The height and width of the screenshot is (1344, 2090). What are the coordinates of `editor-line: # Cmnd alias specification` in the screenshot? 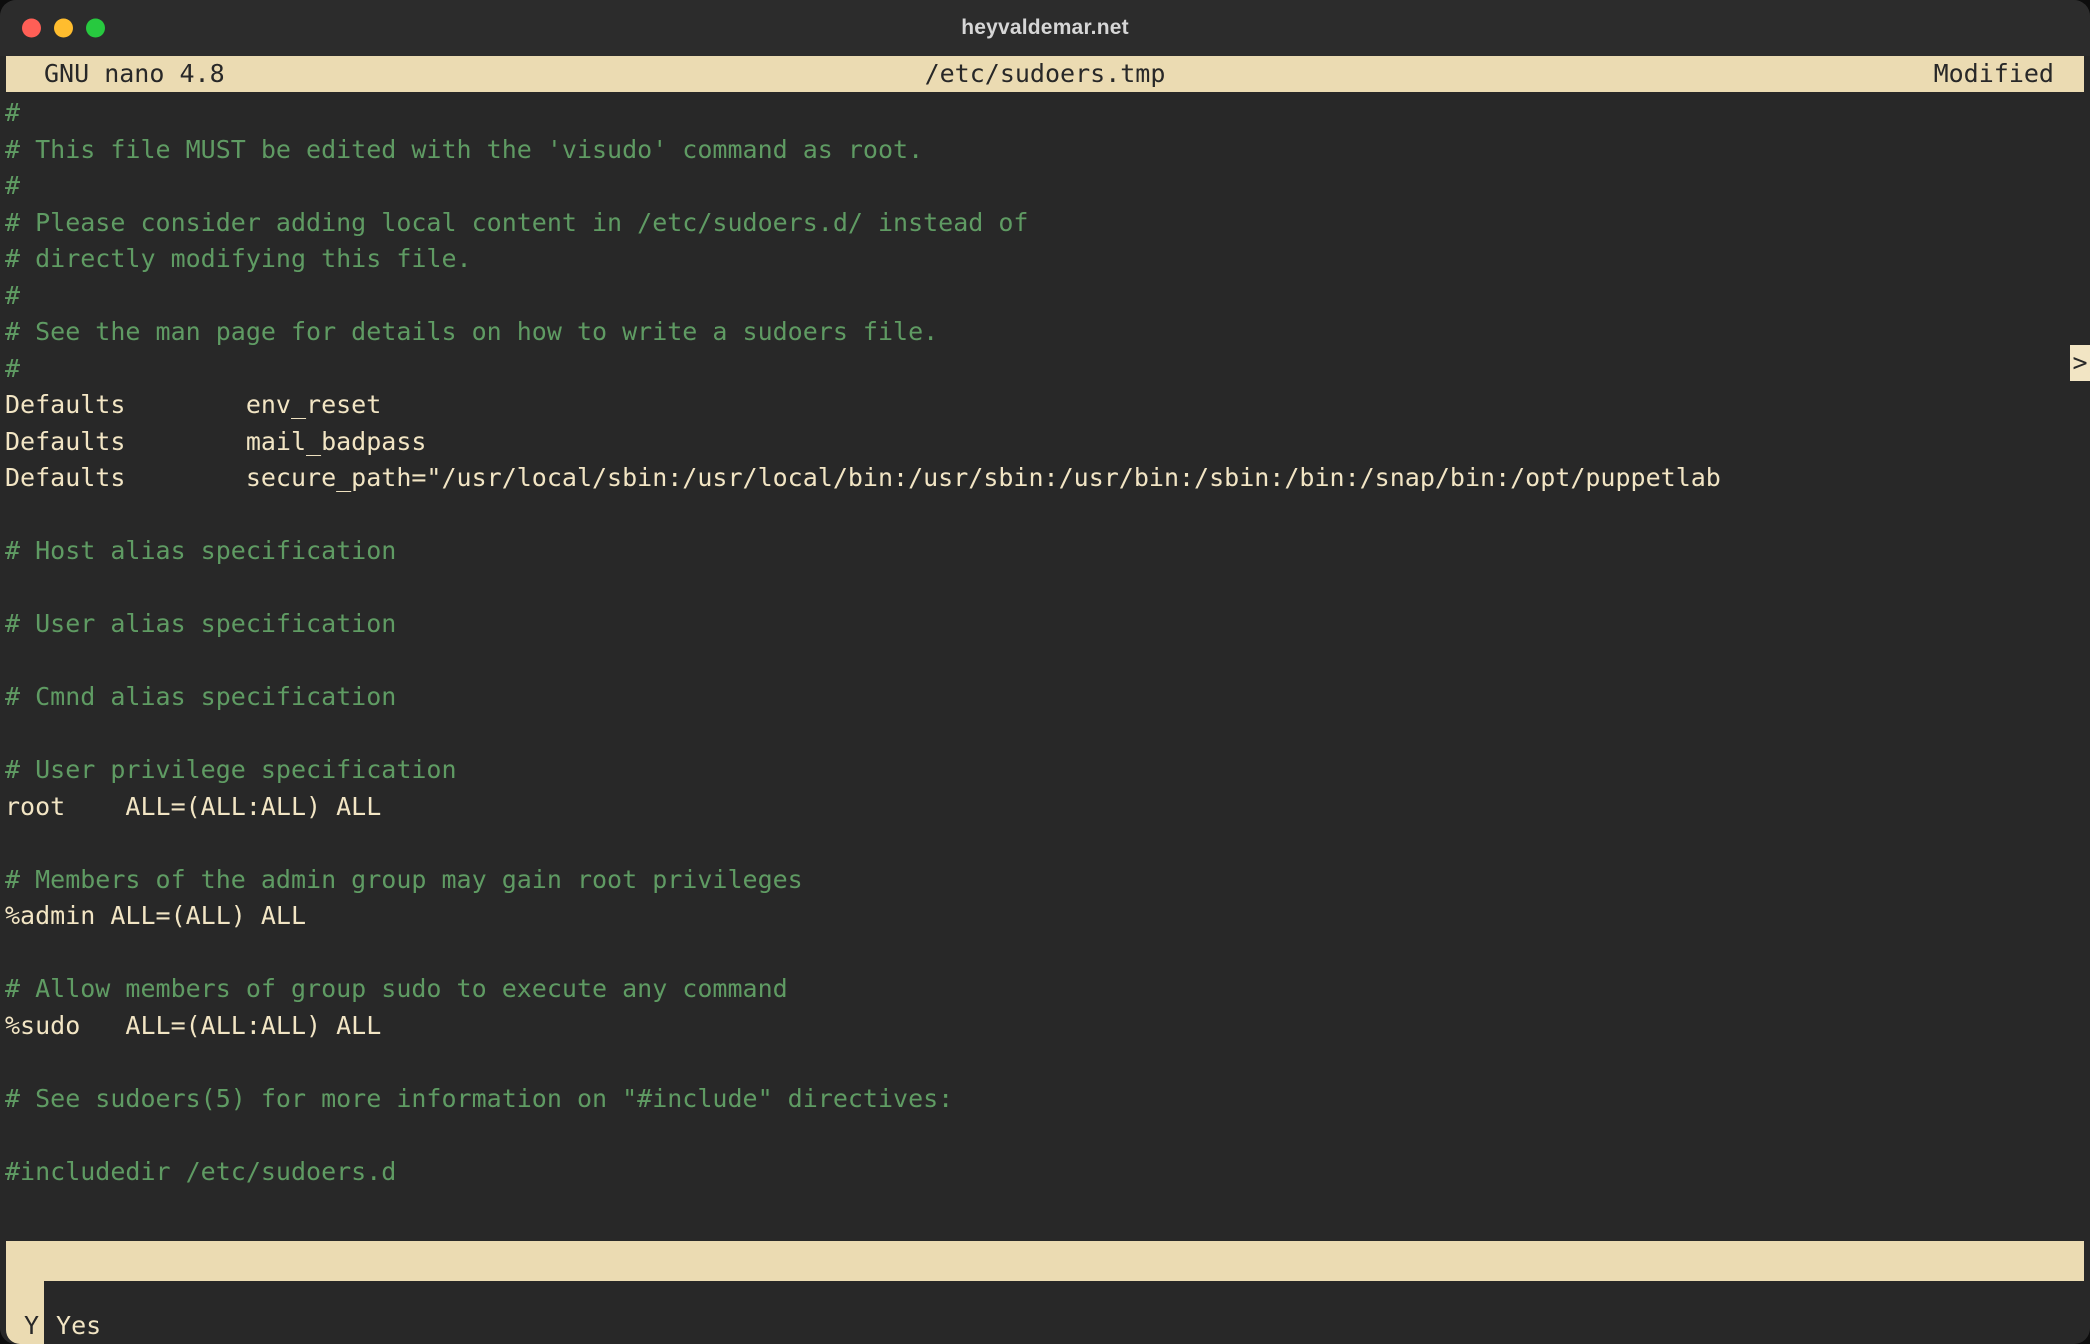 It's located at (201, 696).